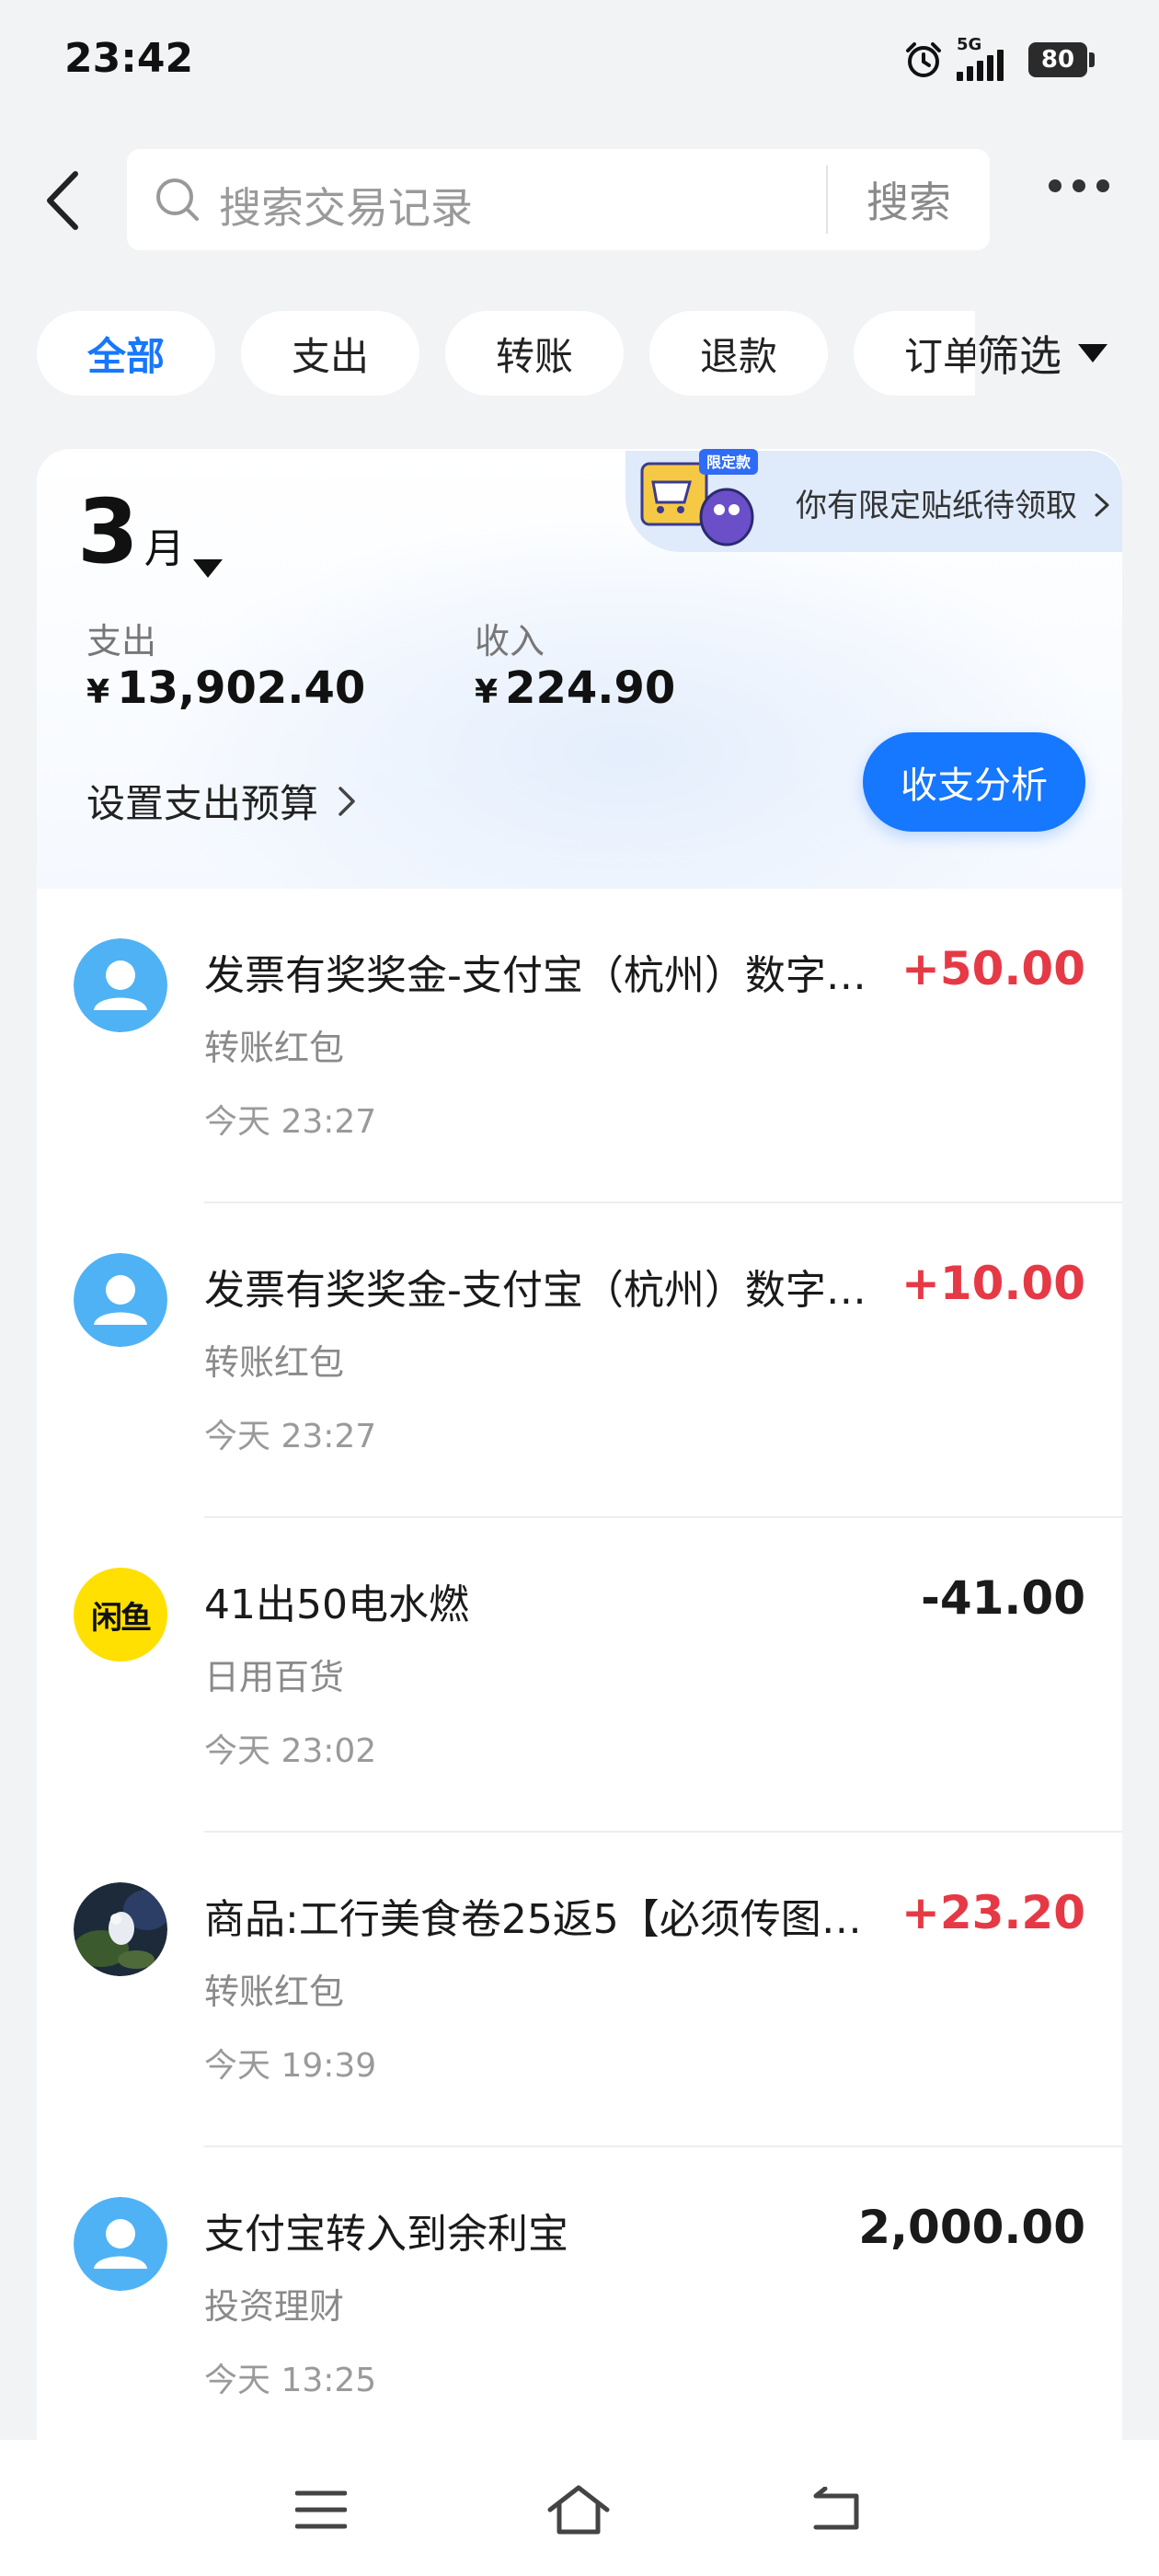 The width and height of the screenshot is (1159, 2576). What do you see at coordinates (129, 58) in the screenshot?
I see `status-time: 23:42` at bounding box center [129, 58].